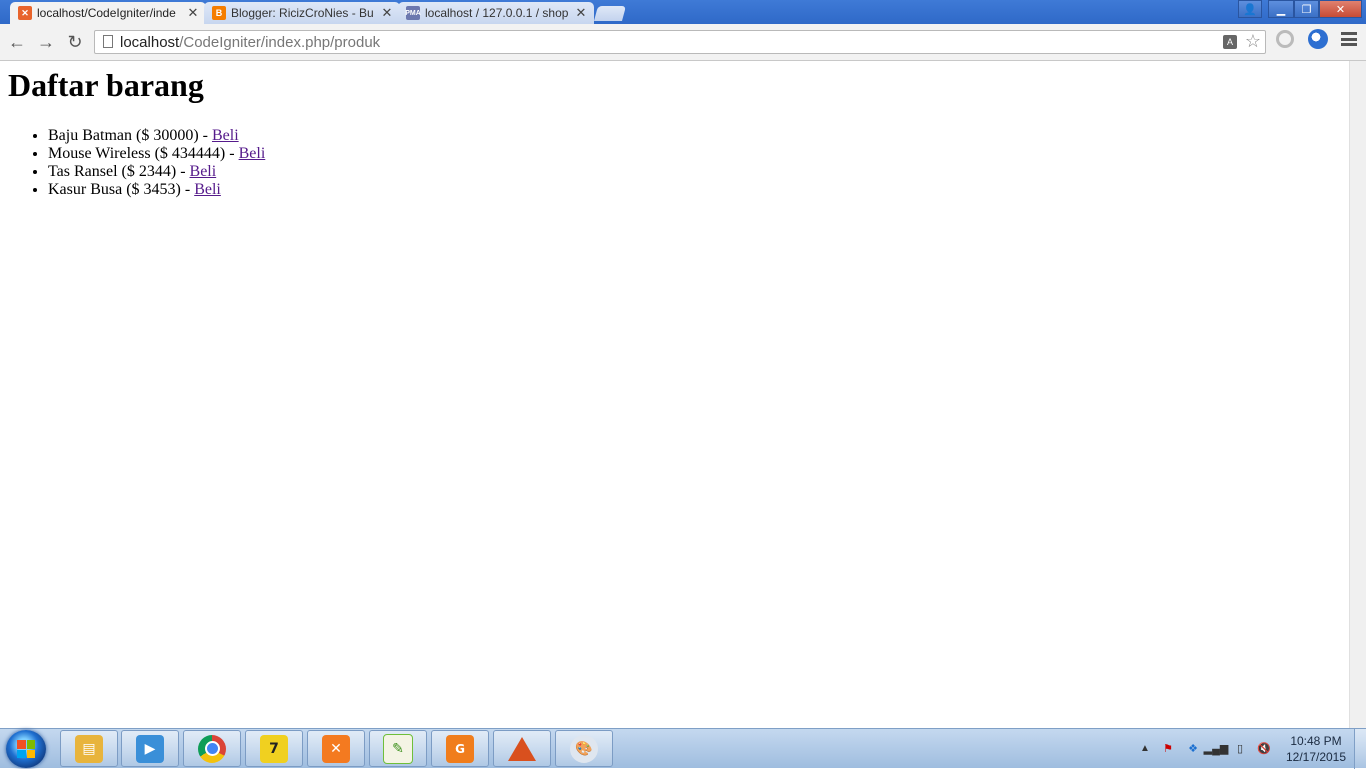 This screenshot has height=769, width=1366. I want to click on bookmark-star-icon: ☆, so click(1253, 41).